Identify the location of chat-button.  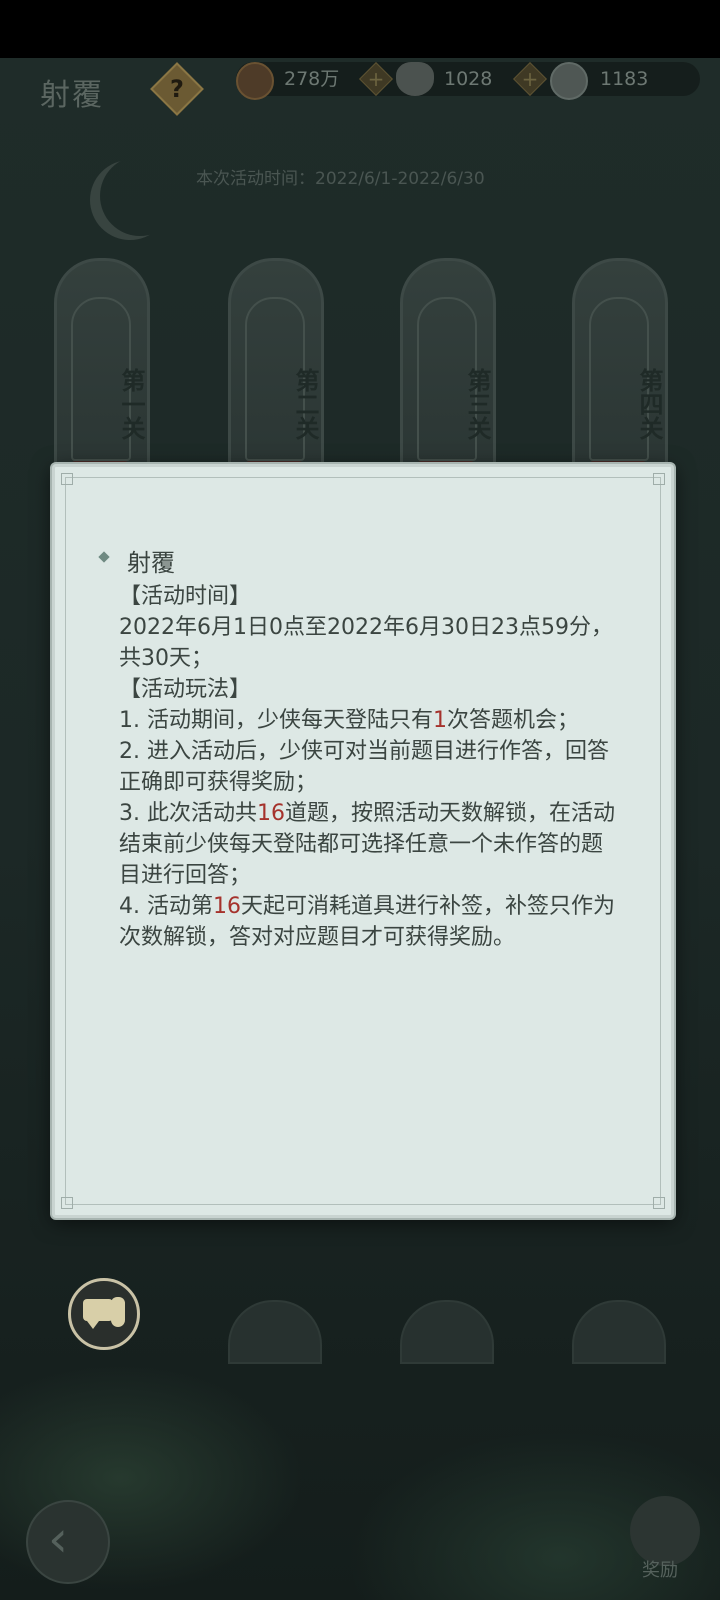
(104, 1314).